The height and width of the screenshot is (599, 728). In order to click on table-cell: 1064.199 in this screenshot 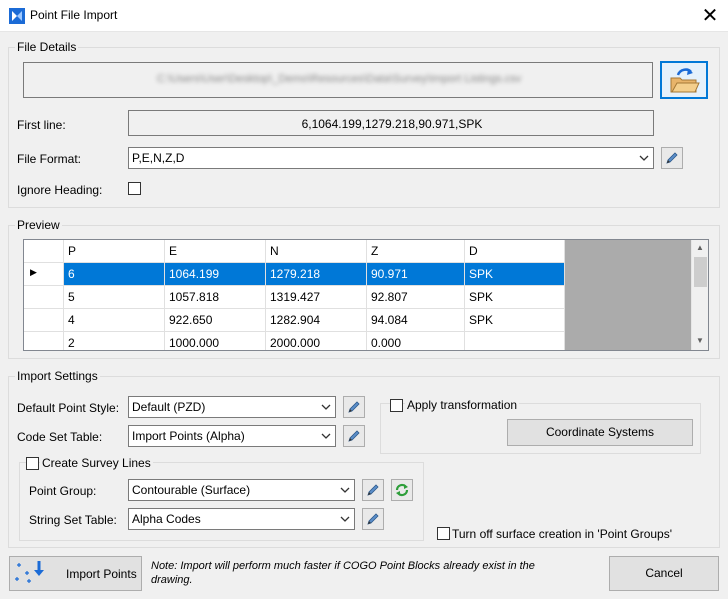, I will do `click(215, 274)`.